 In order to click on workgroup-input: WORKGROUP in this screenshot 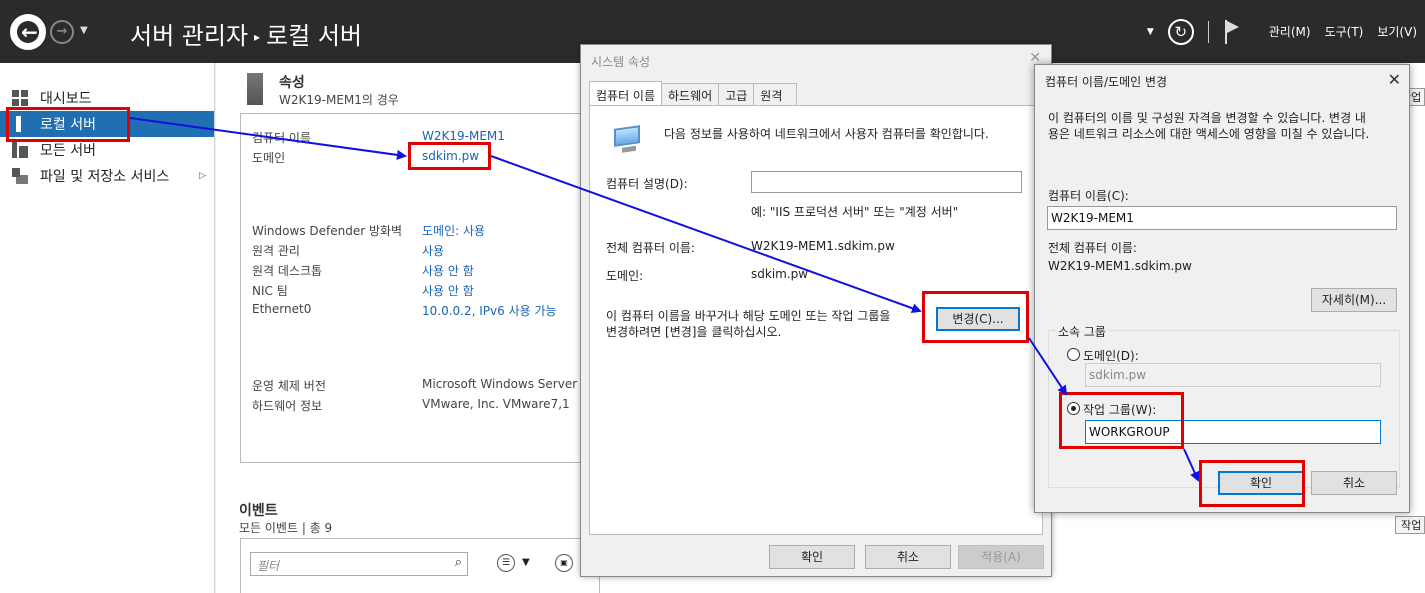, I will do `click(1233, 432)`.